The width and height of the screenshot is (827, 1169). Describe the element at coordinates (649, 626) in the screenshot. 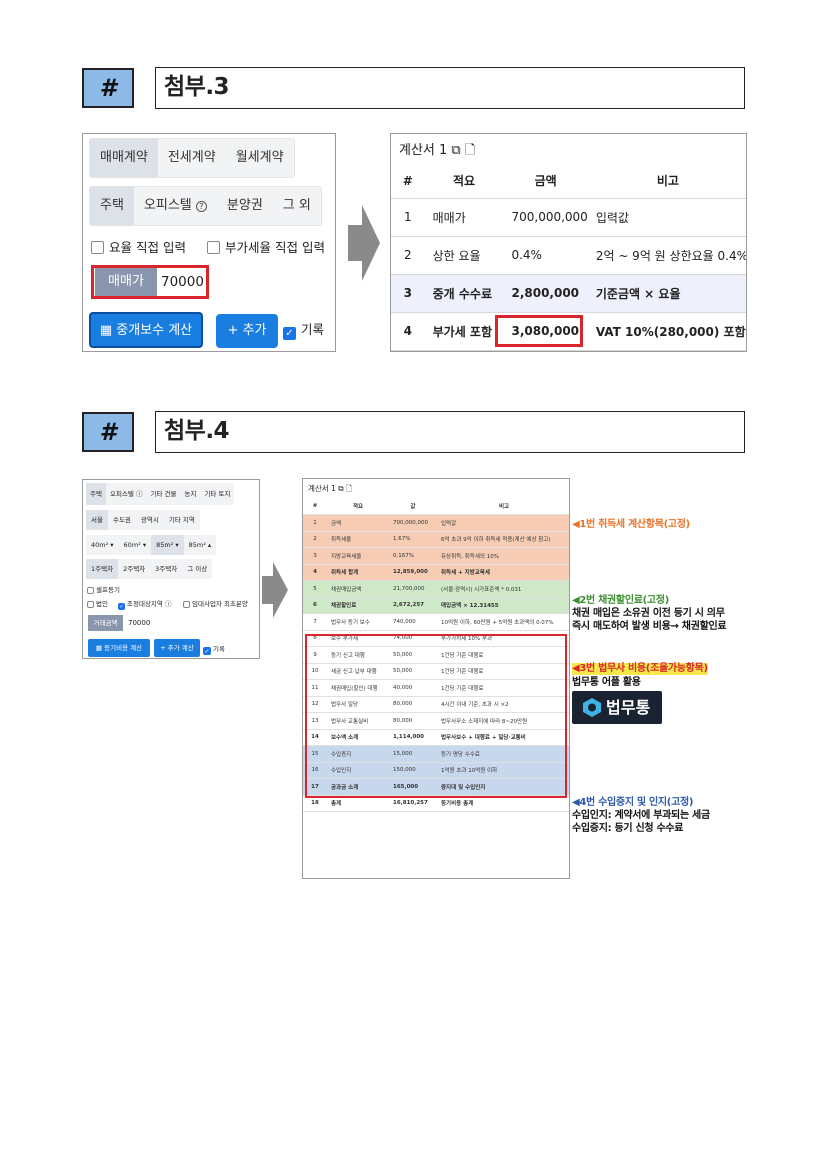

I see `annotation-bond-line2: 즉시 매도하여 발생 비용→ 채권할인료` at that location.